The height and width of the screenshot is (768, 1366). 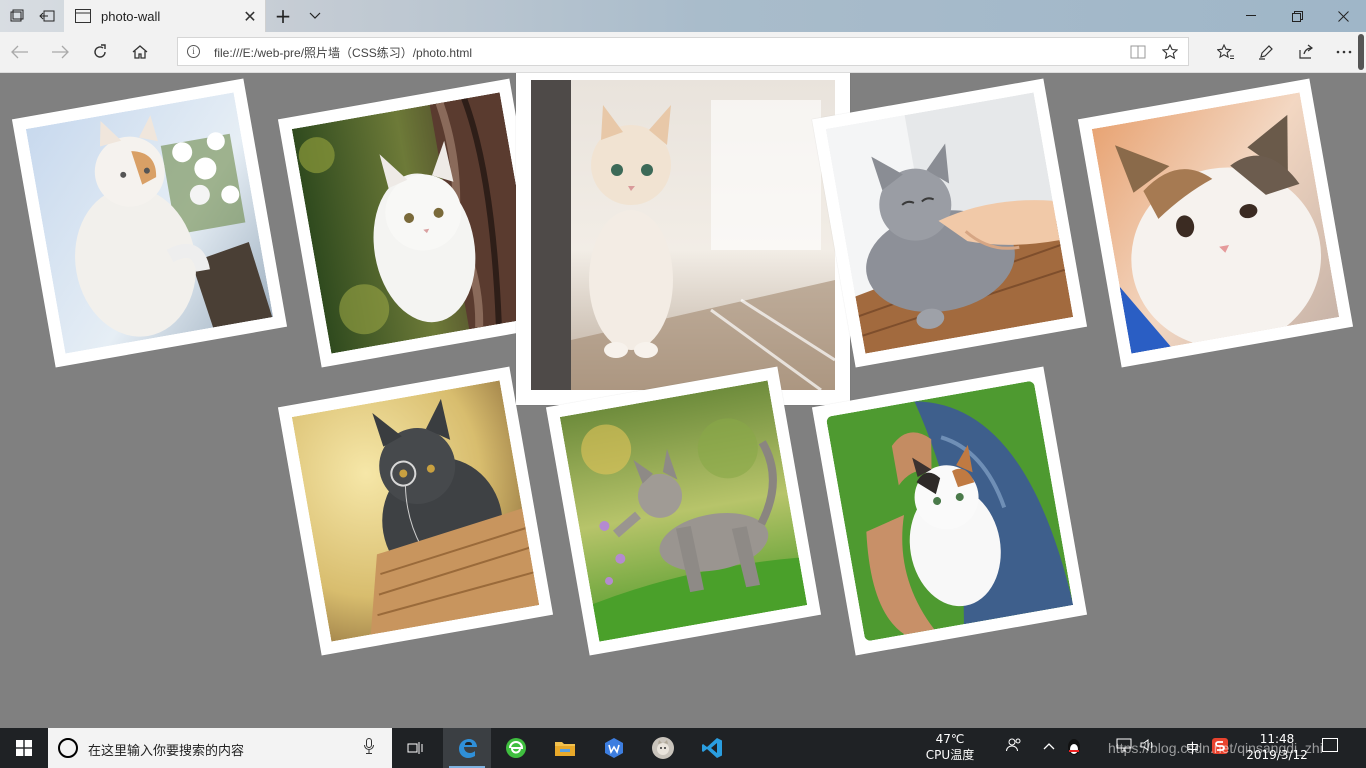 What do you see at coordinates (1277, 739) in the screenshot?
I see `clock-time: 11:48` at bounding box center [1277, 739].